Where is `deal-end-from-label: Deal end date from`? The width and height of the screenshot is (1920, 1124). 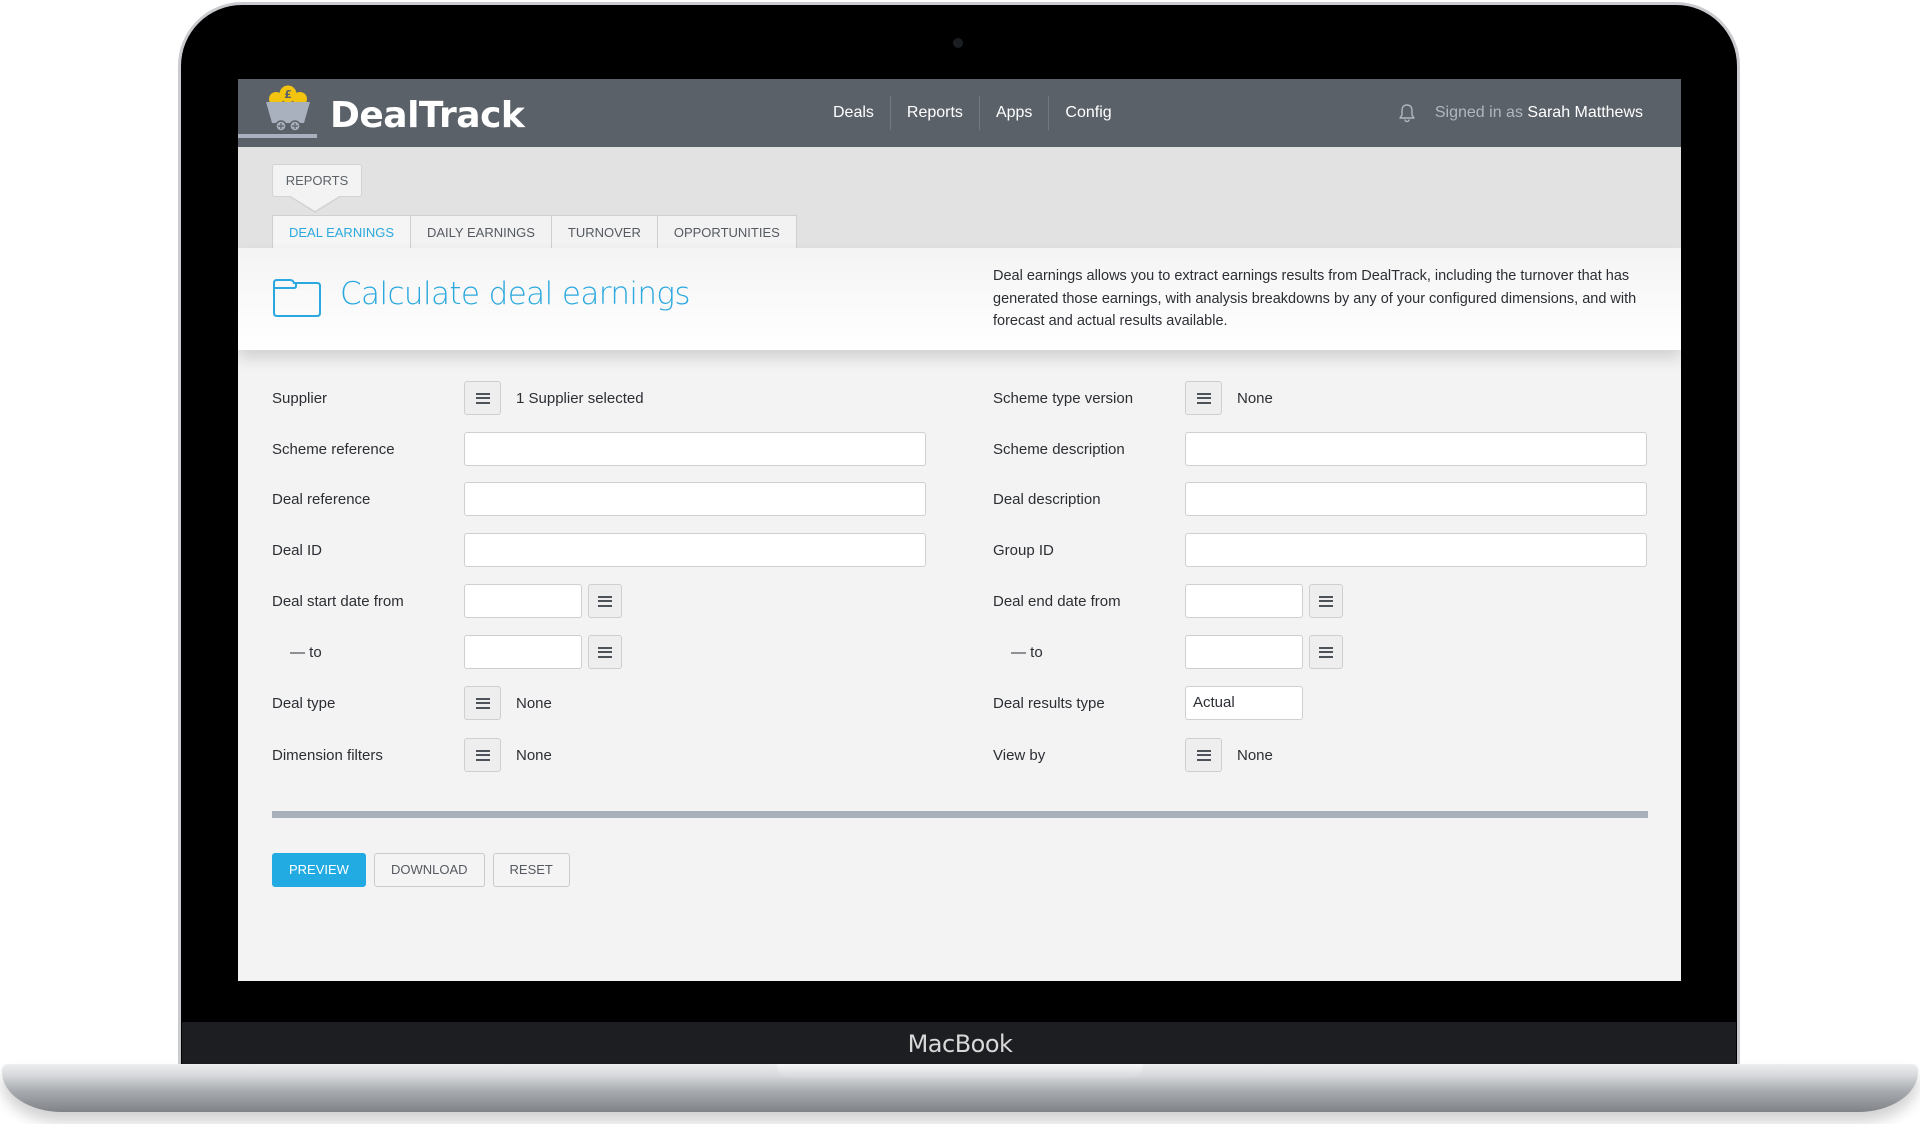 deal-end-from-label: Deal end date from is located at coordinates (1057, 601).